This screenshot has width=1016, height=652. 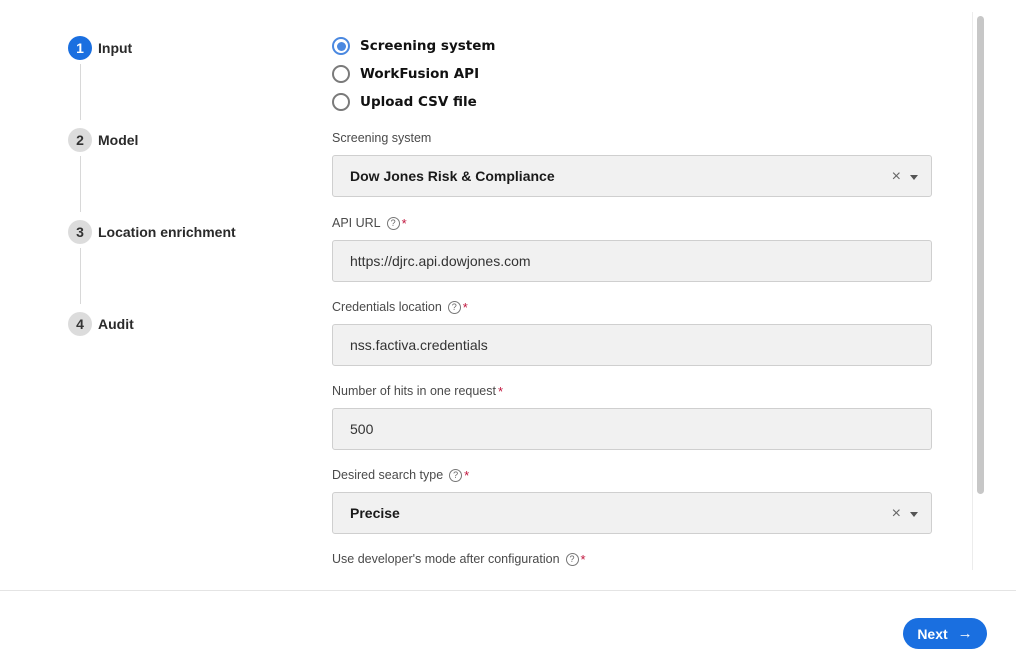 I want to click on step-label: Input, so click(x=115, y=48).